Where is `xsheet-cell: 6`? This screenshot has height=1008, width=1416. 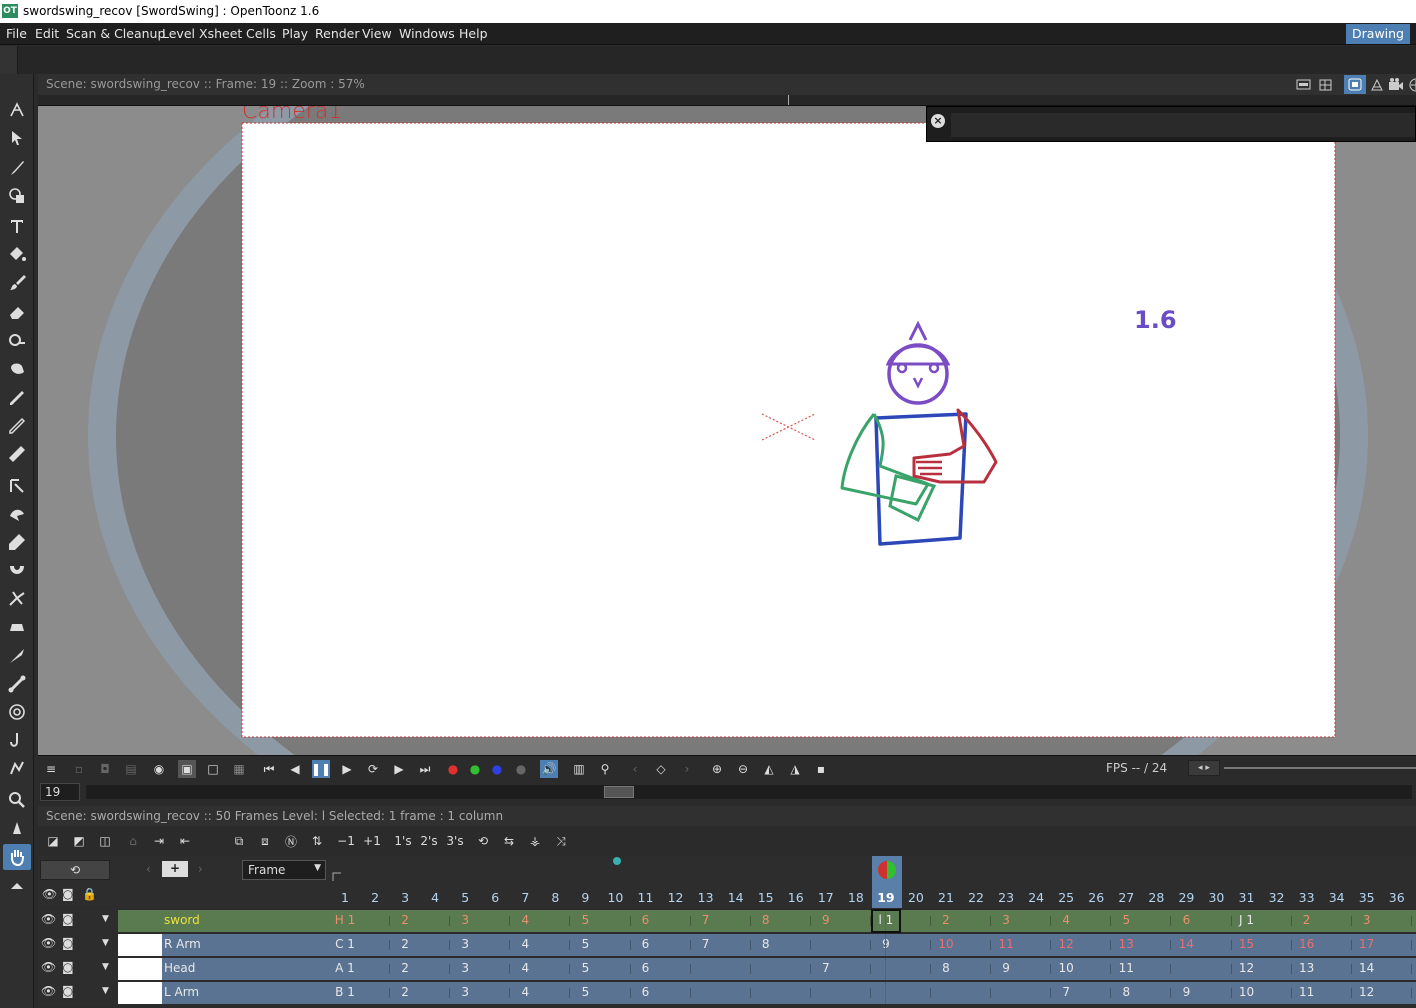
xsheet-cell: 6 is located at coordinates (1186, 920).